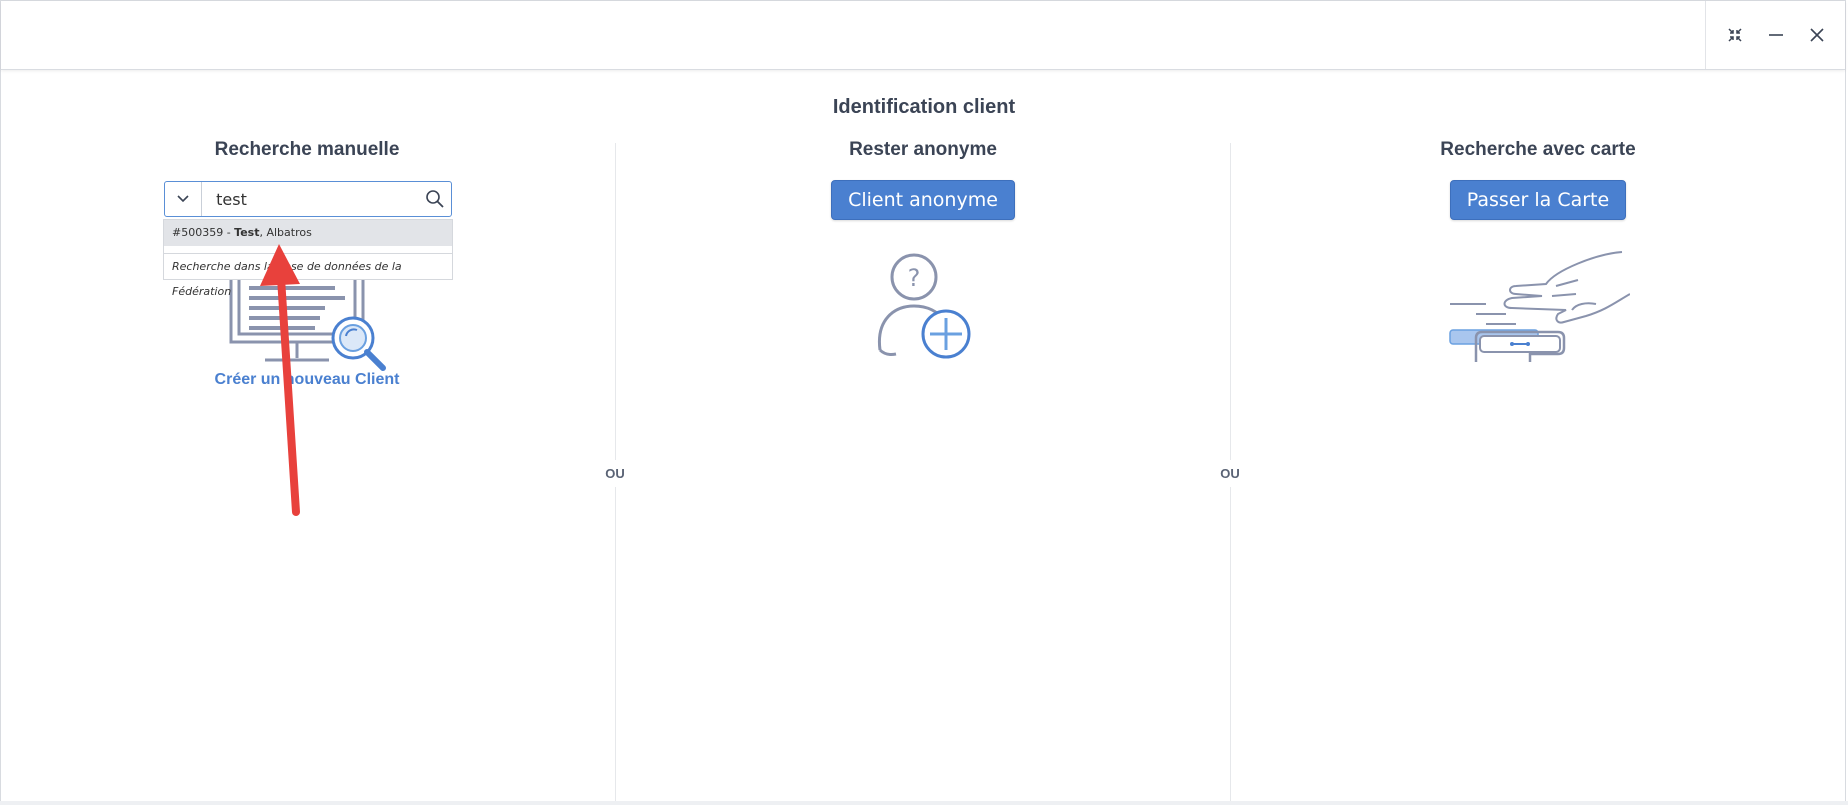 This screenshot has height=805, width=1848. I want to click on client-search-box, so click(308, 199).